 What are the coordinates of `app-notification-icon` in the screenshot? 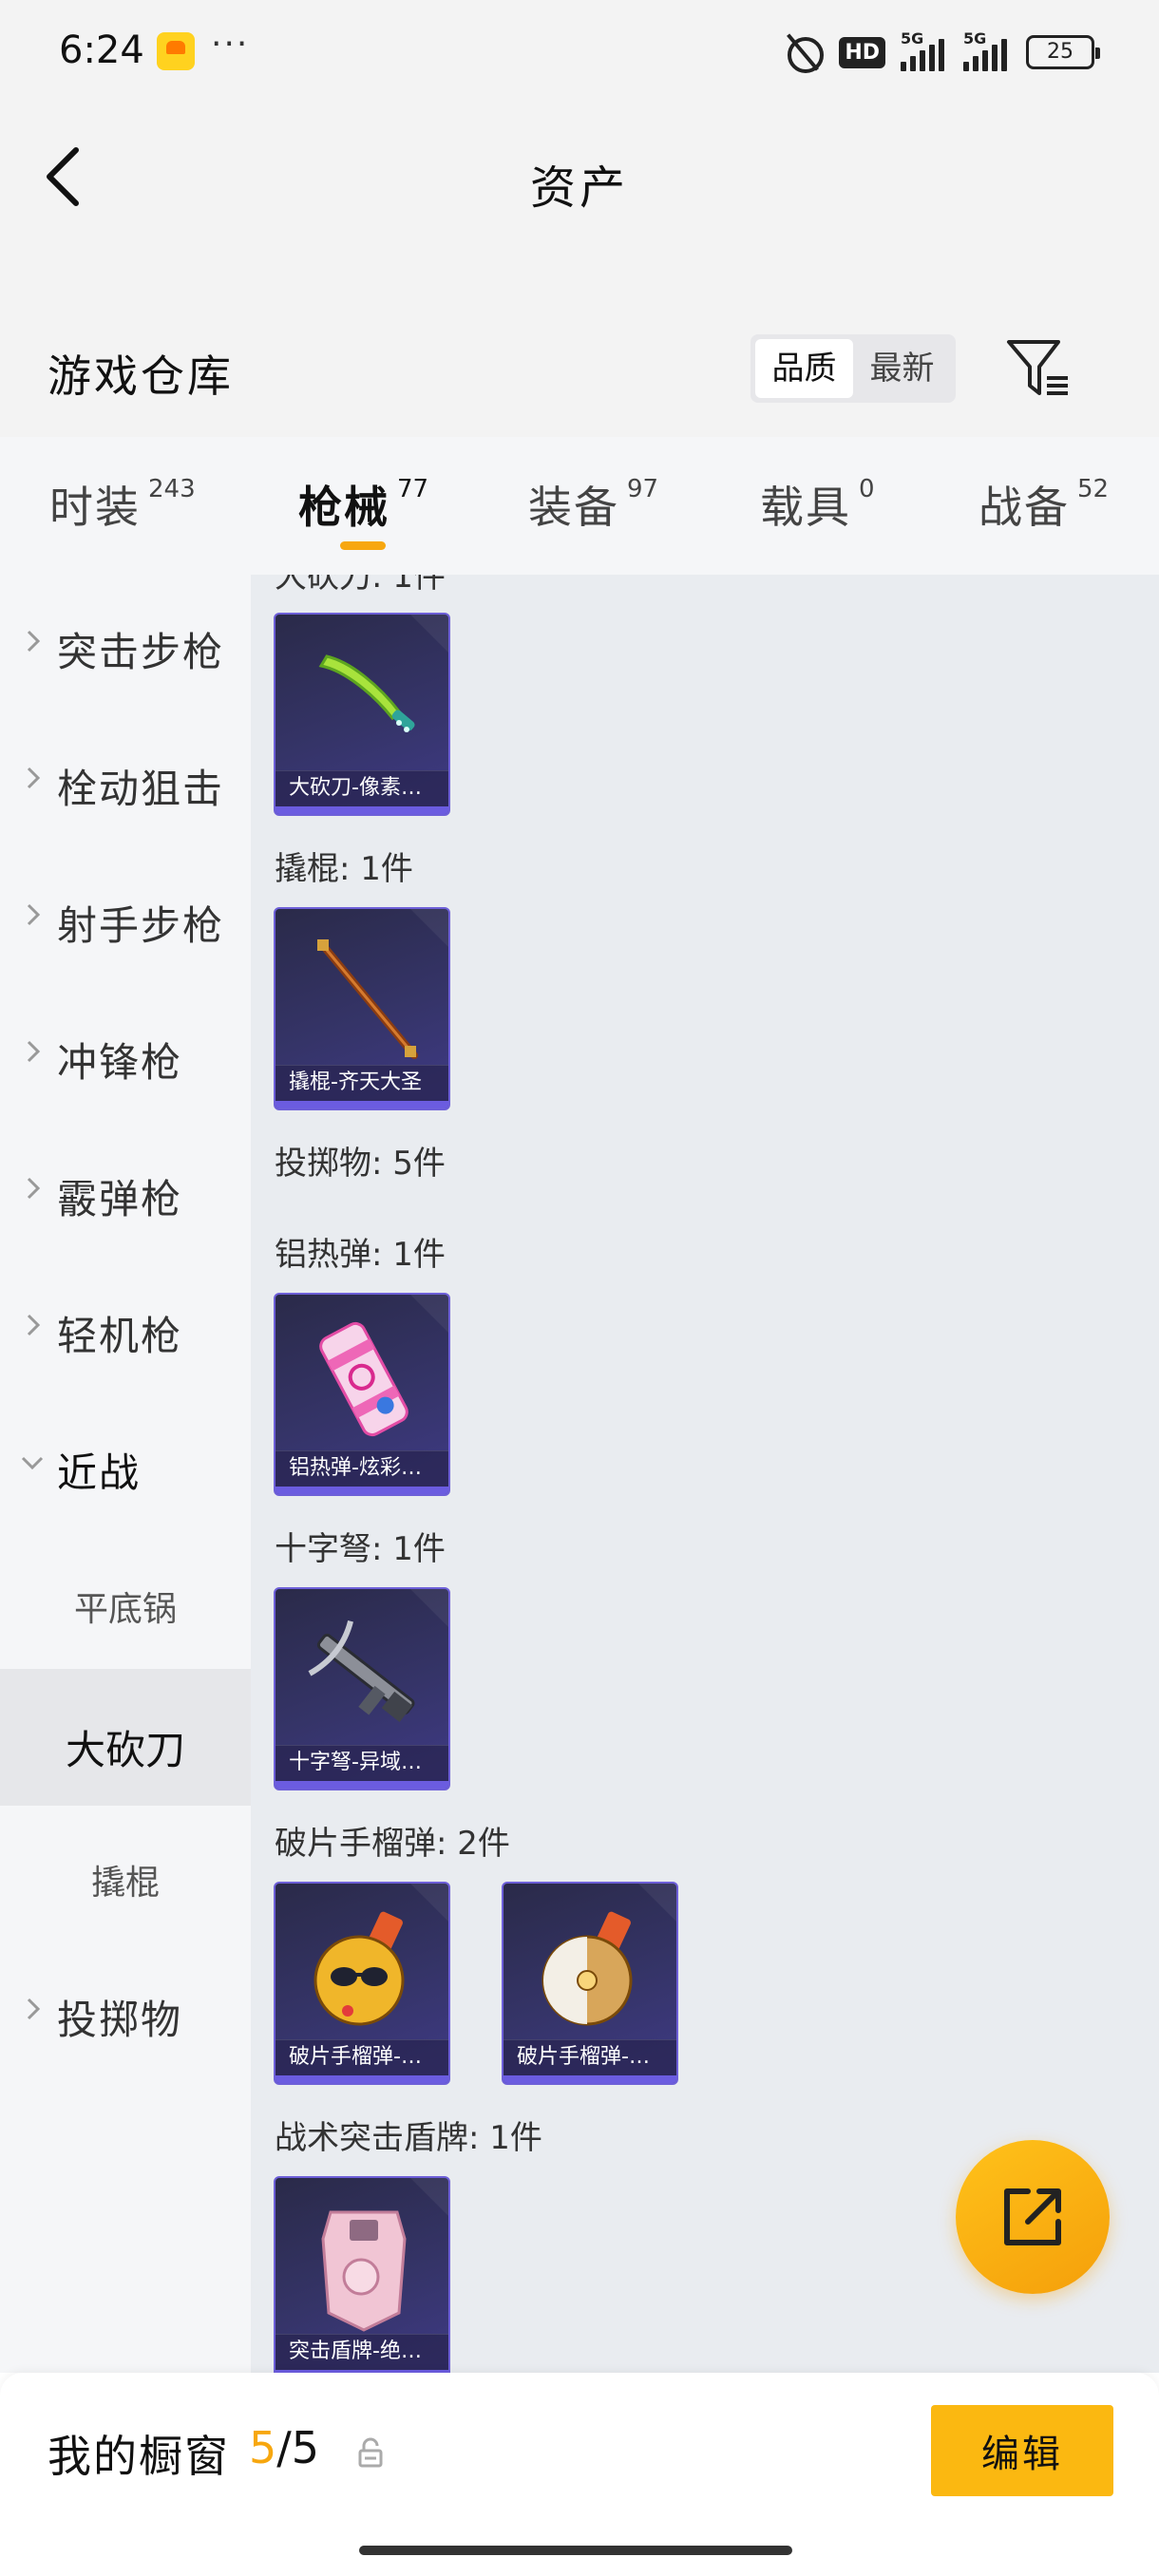 It's located at (176, 51).